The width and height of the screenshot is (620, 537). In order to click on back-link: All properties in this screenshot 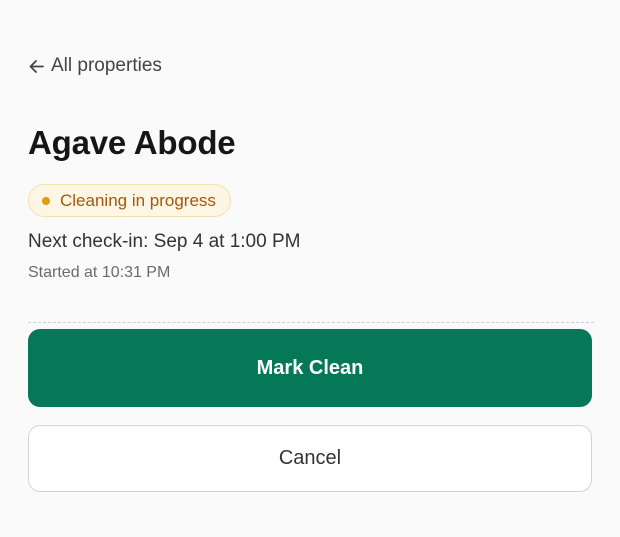, I will do `click(95, 66)`.